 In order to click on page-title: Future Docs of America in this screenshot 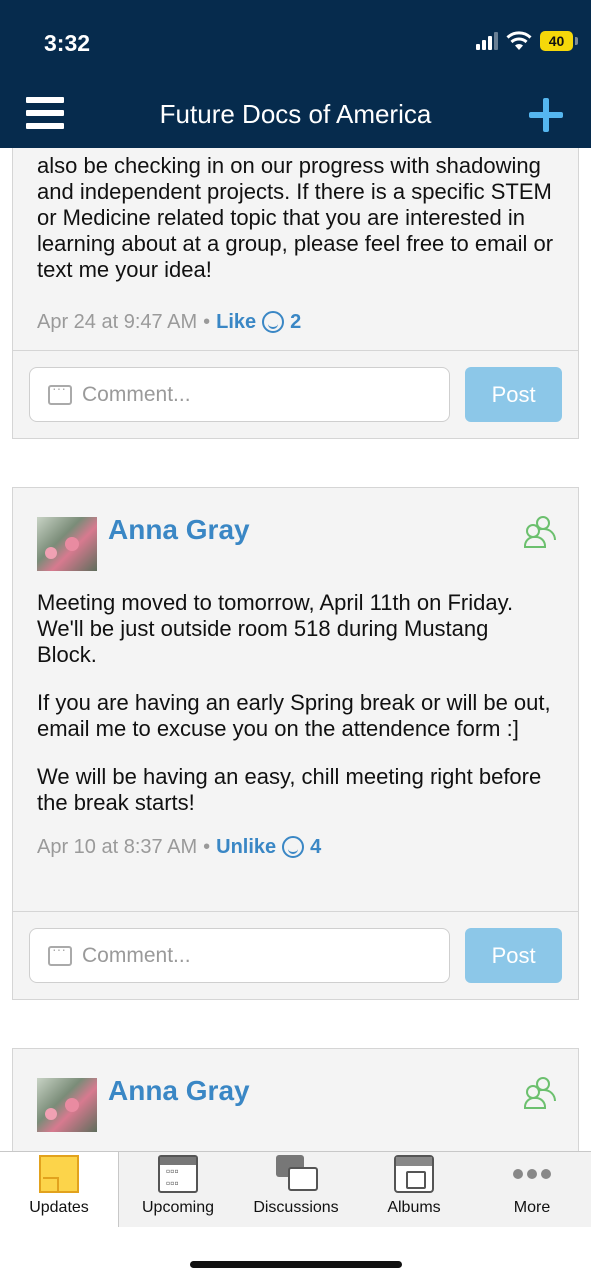, I will do `click(295, 114)`.